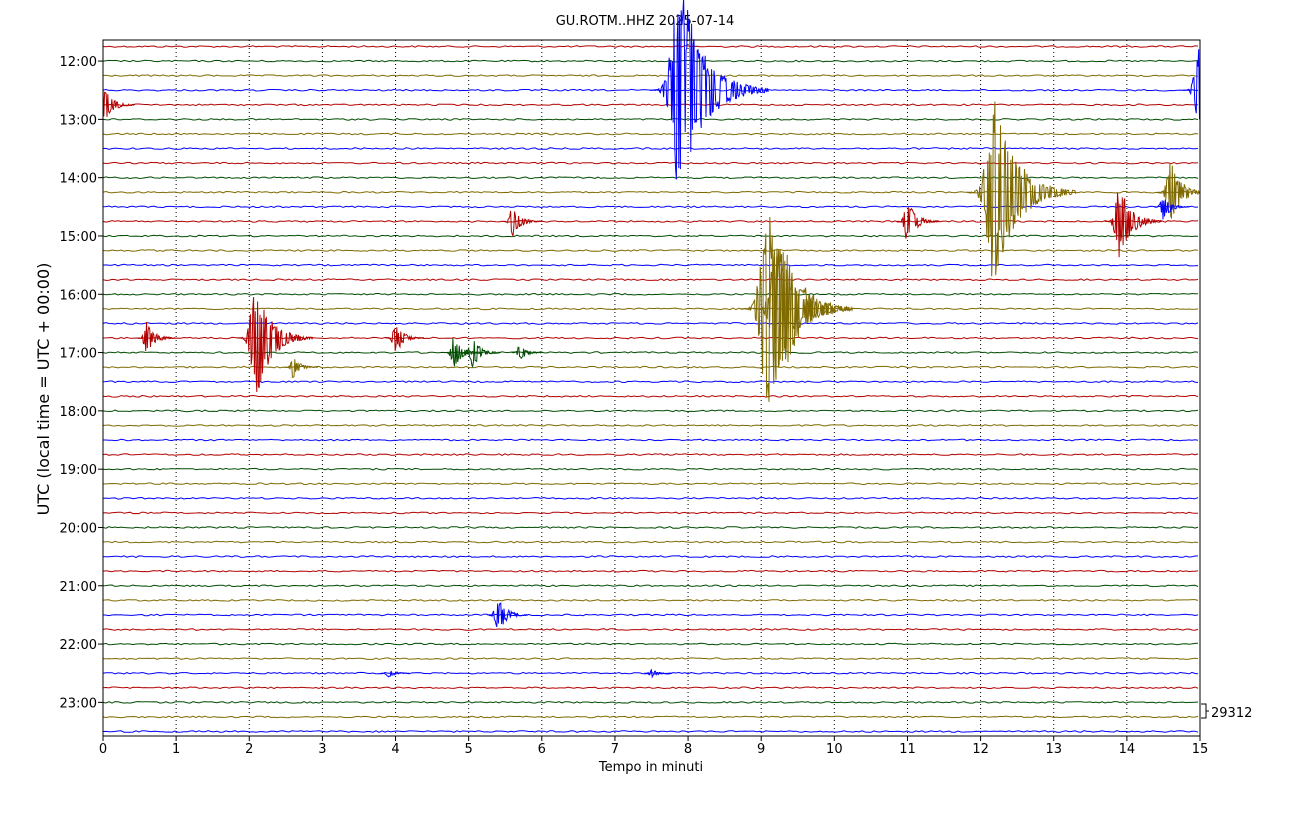 This screenshot has width=1290, height=819. Describe the element at coordinates (688, 749) in the screenshot. I see `x-tick-label: 8` at that location.